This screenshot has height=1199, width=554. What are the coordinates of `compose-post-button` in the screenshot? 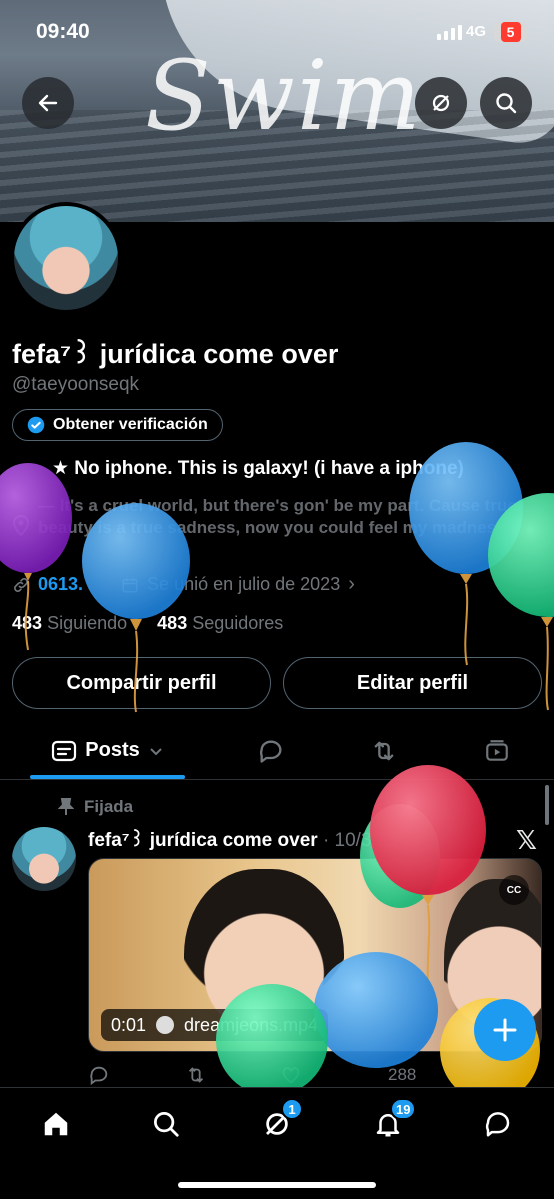 It's located at (505, 1030).